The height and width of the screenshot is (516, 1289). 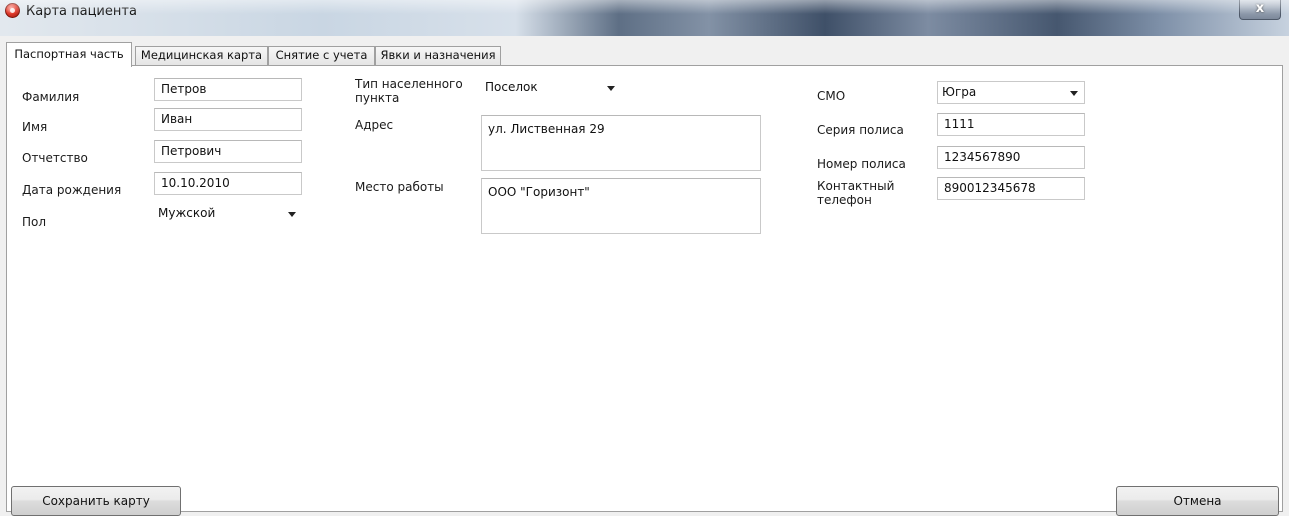 I want to click on settlement-type-label: Тип населенного пункта, so click(x=409, y=91).